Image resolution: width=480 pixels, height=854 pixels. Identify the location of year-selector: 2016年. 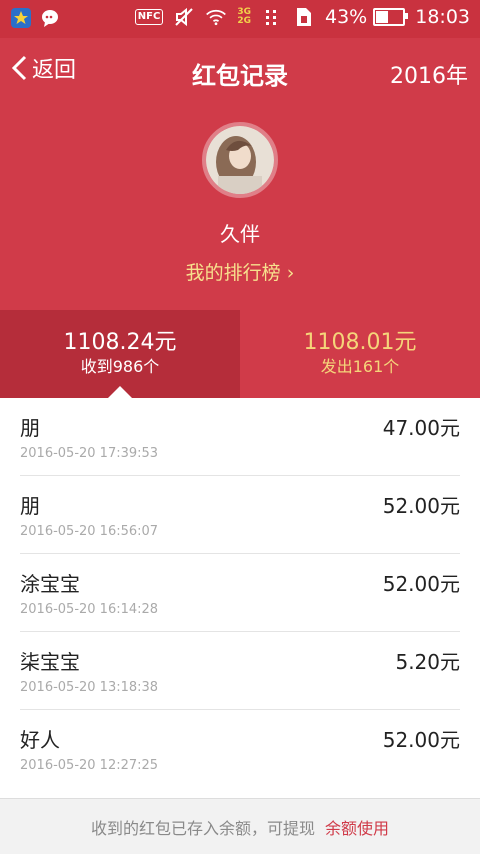
(429, 74).